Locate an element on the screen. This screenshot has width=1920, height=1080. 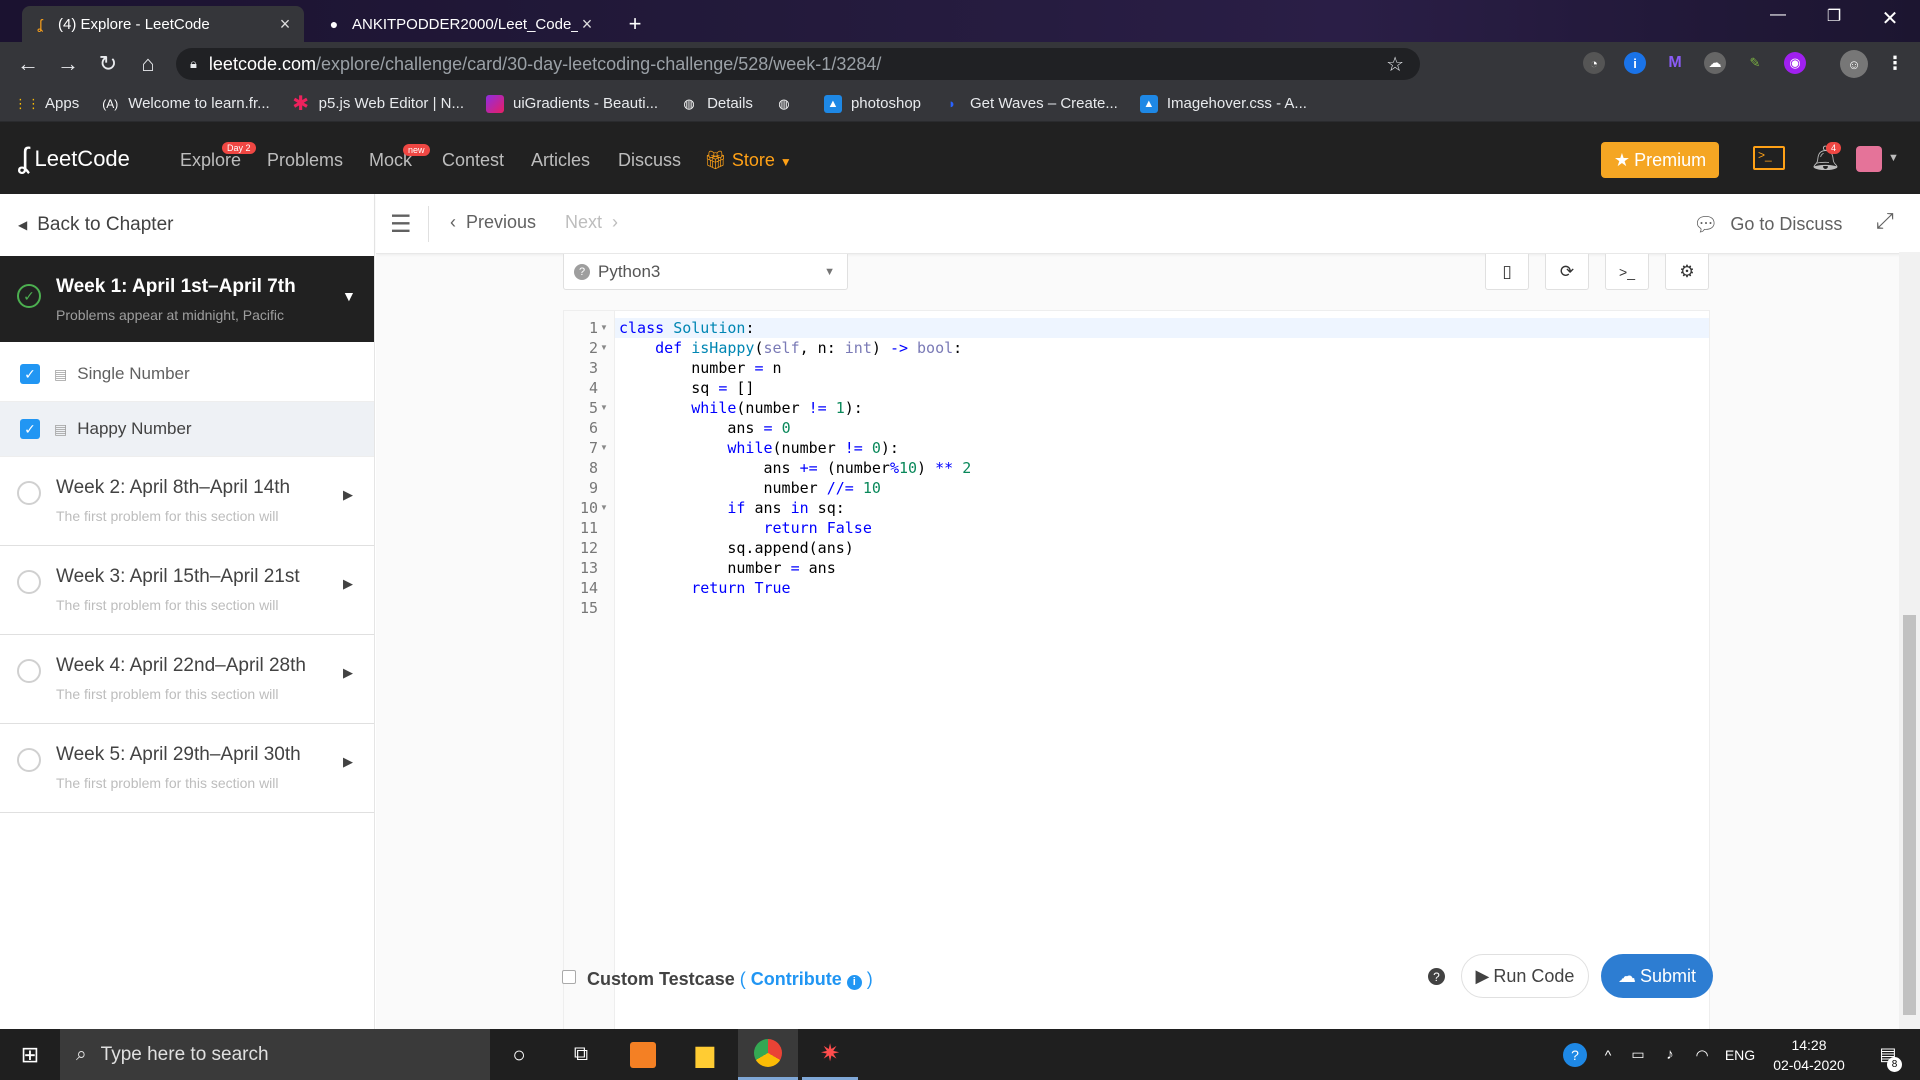
forward-arrow-icon: → is located at coordinates (68, 64).